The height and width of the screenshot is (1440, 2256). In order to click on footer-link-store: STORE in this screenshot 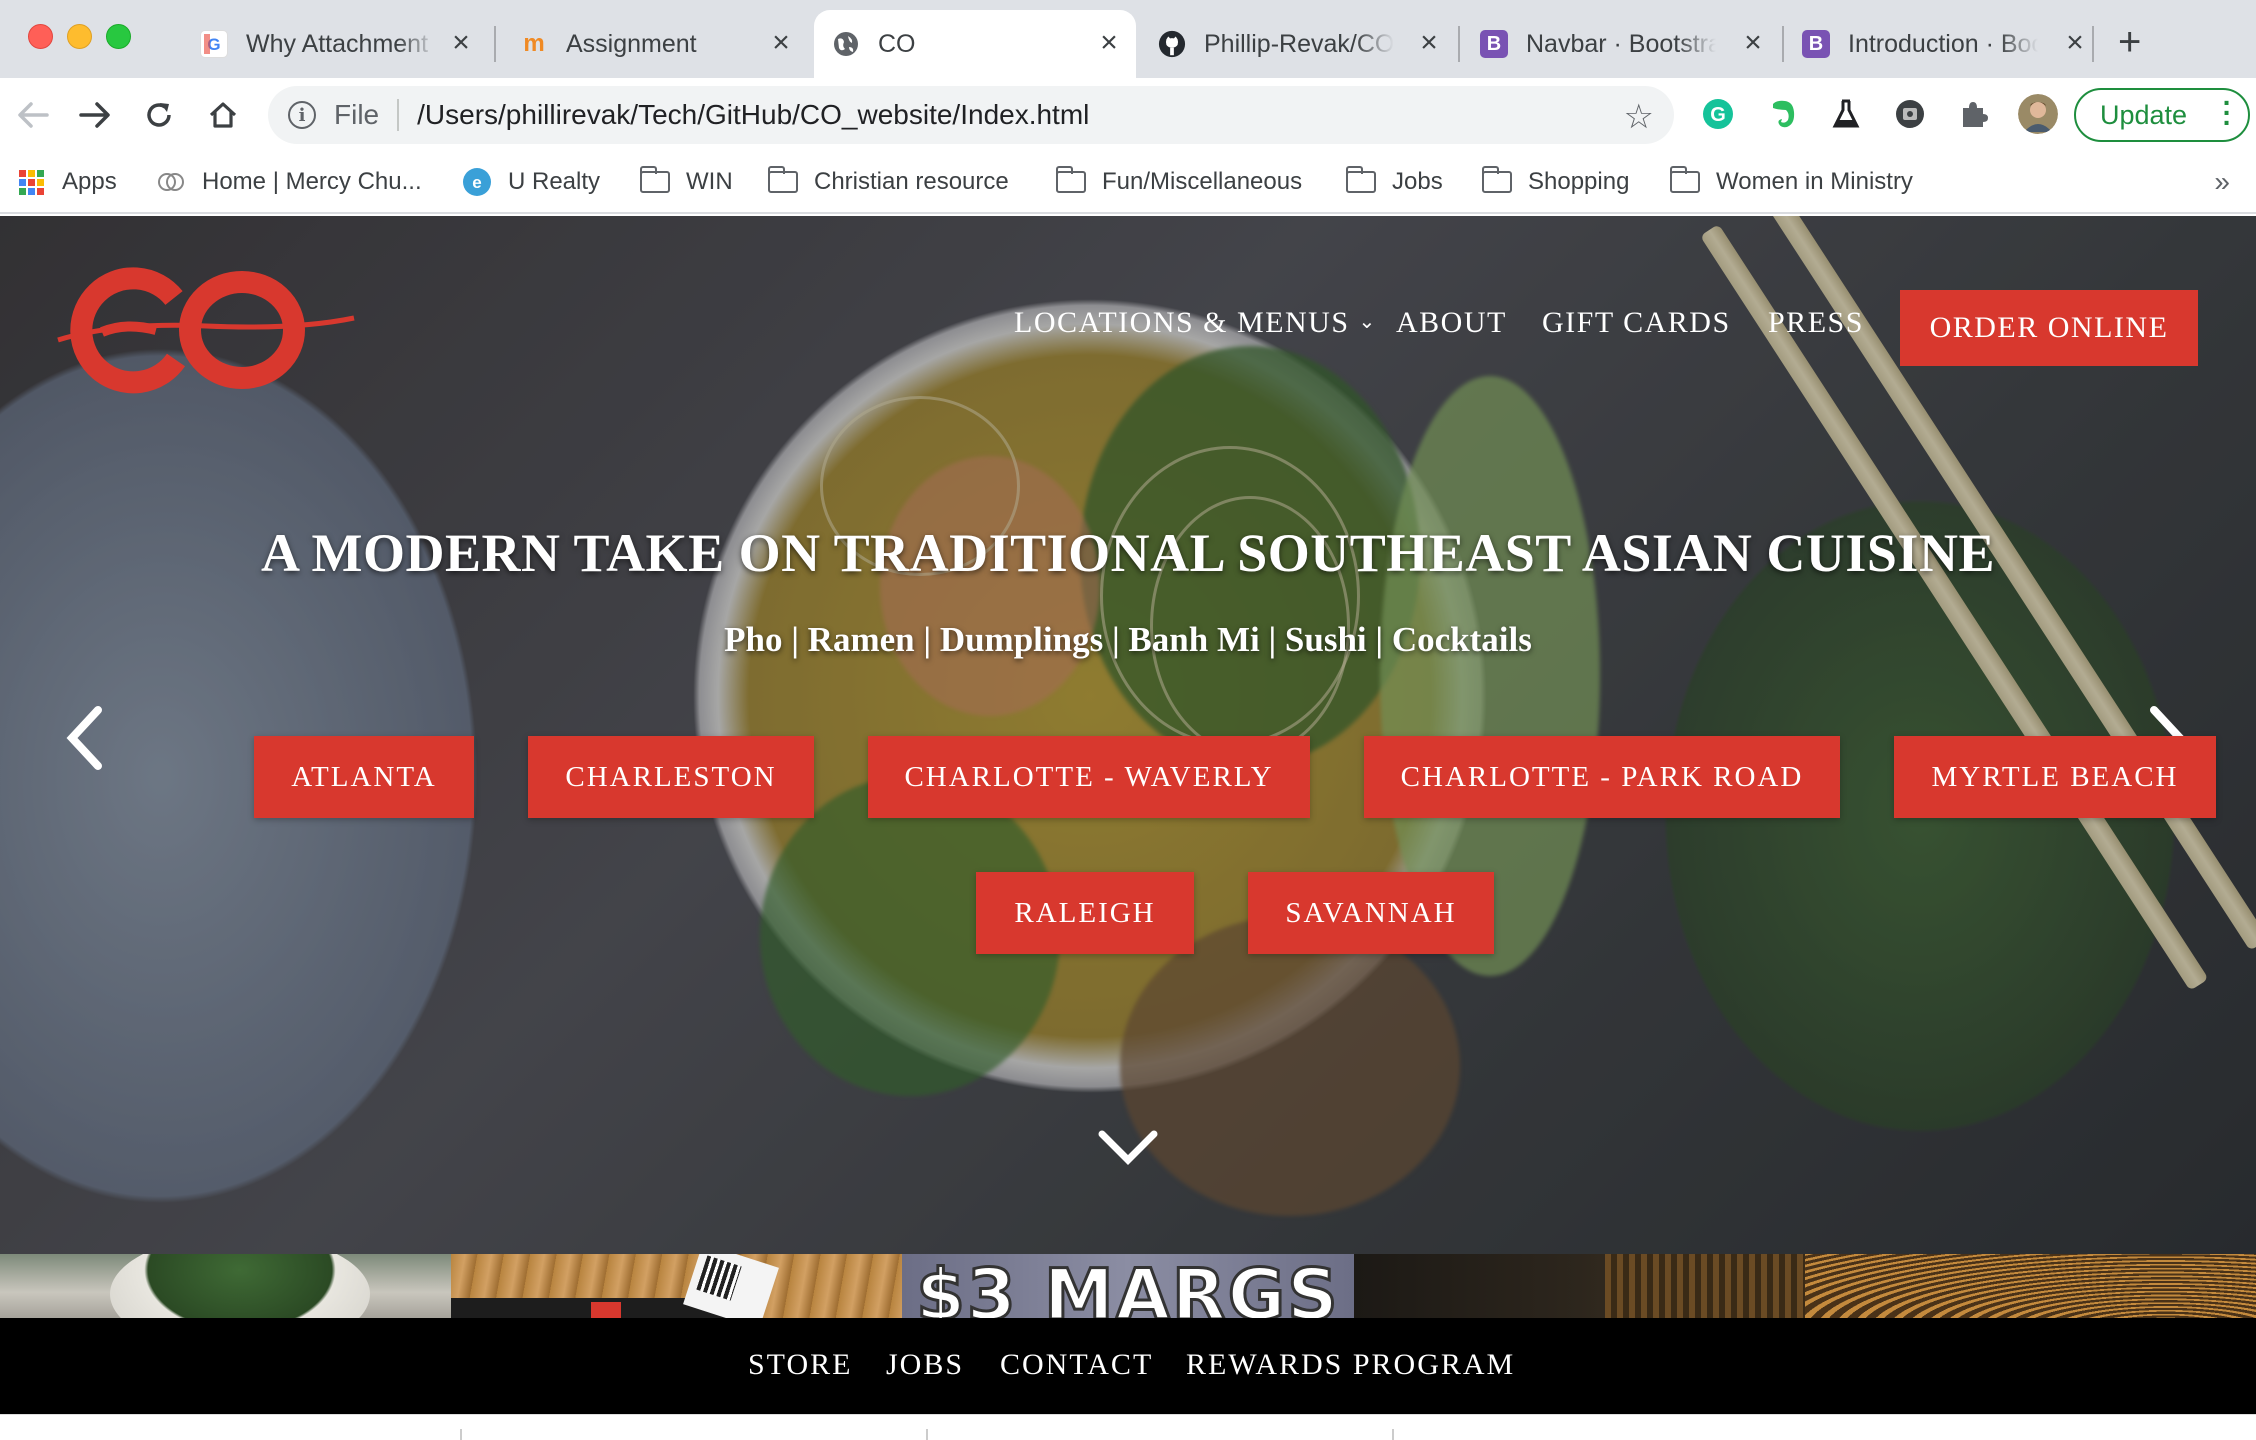, I will do `click(800, 1365)`.